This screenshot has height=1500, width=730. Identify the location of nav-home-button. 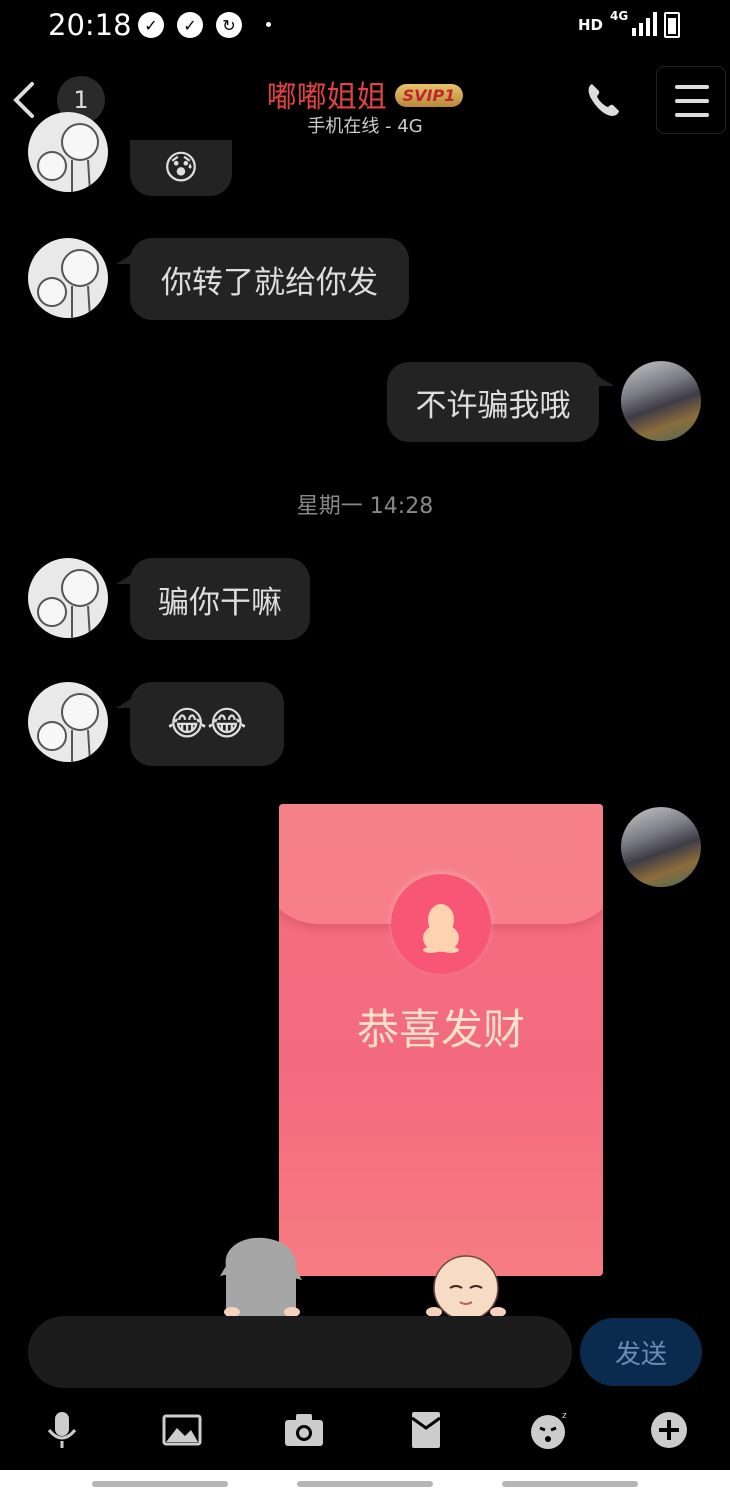
(365, 1484).